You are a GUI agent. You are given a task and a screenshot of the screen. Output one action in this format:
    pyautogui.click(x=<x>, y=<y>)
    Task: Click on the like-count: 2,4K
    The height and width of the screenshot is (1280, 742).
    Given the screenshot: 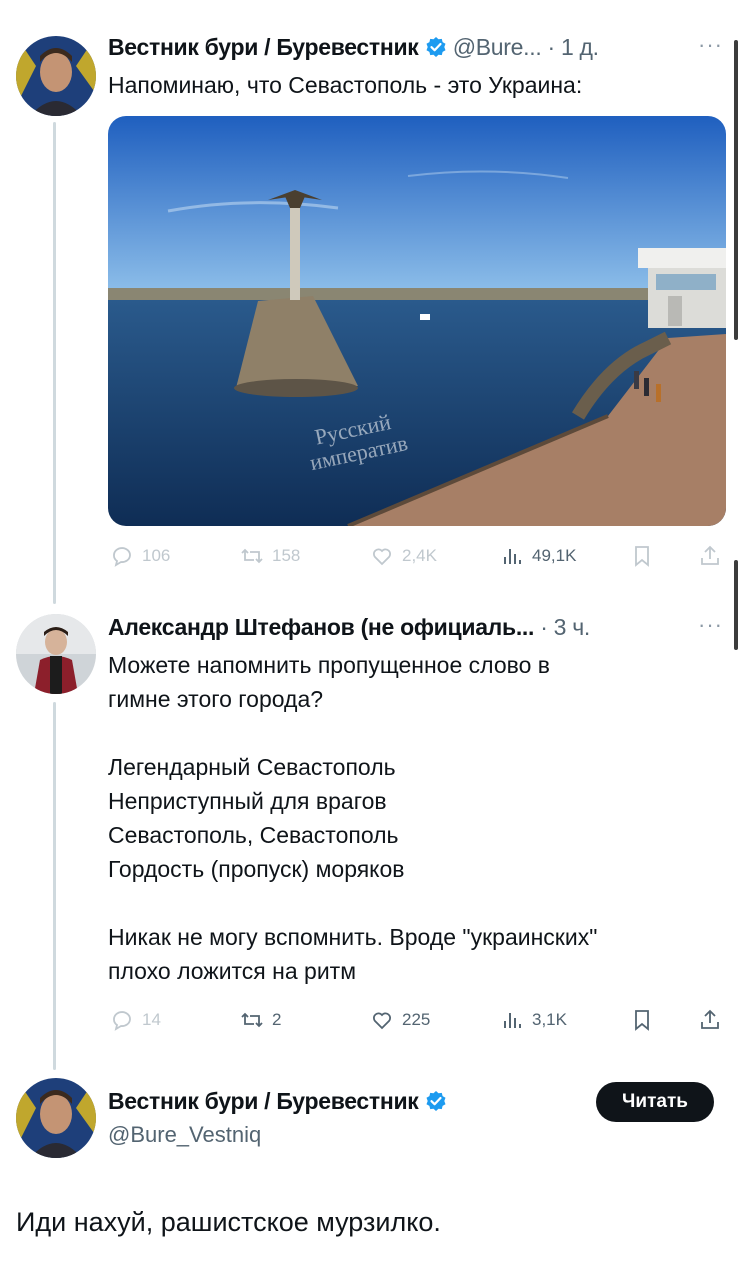 What is the action you would take?
    pyautogui.click(x=419, y=555)
    